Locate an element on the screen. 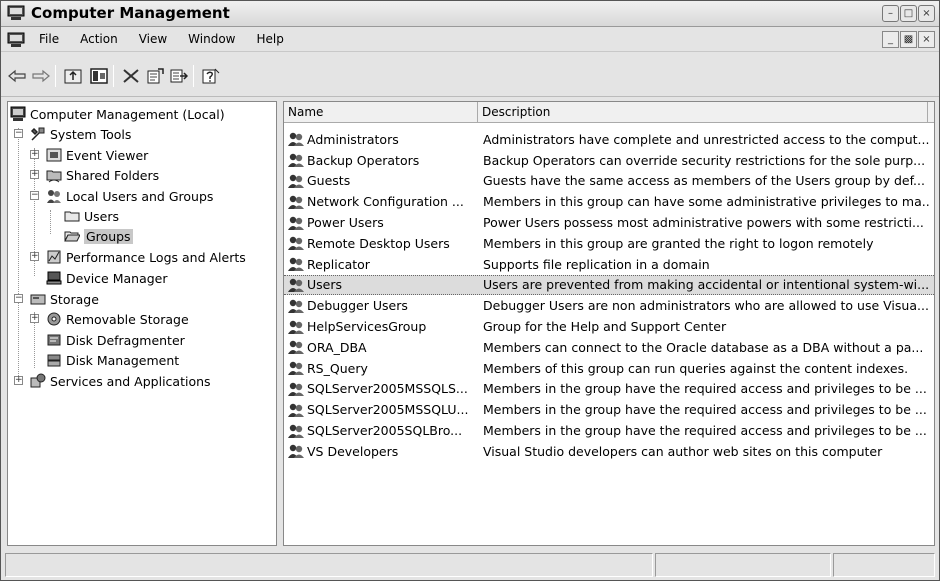  properties-icon is located at coordinates (155, 76).